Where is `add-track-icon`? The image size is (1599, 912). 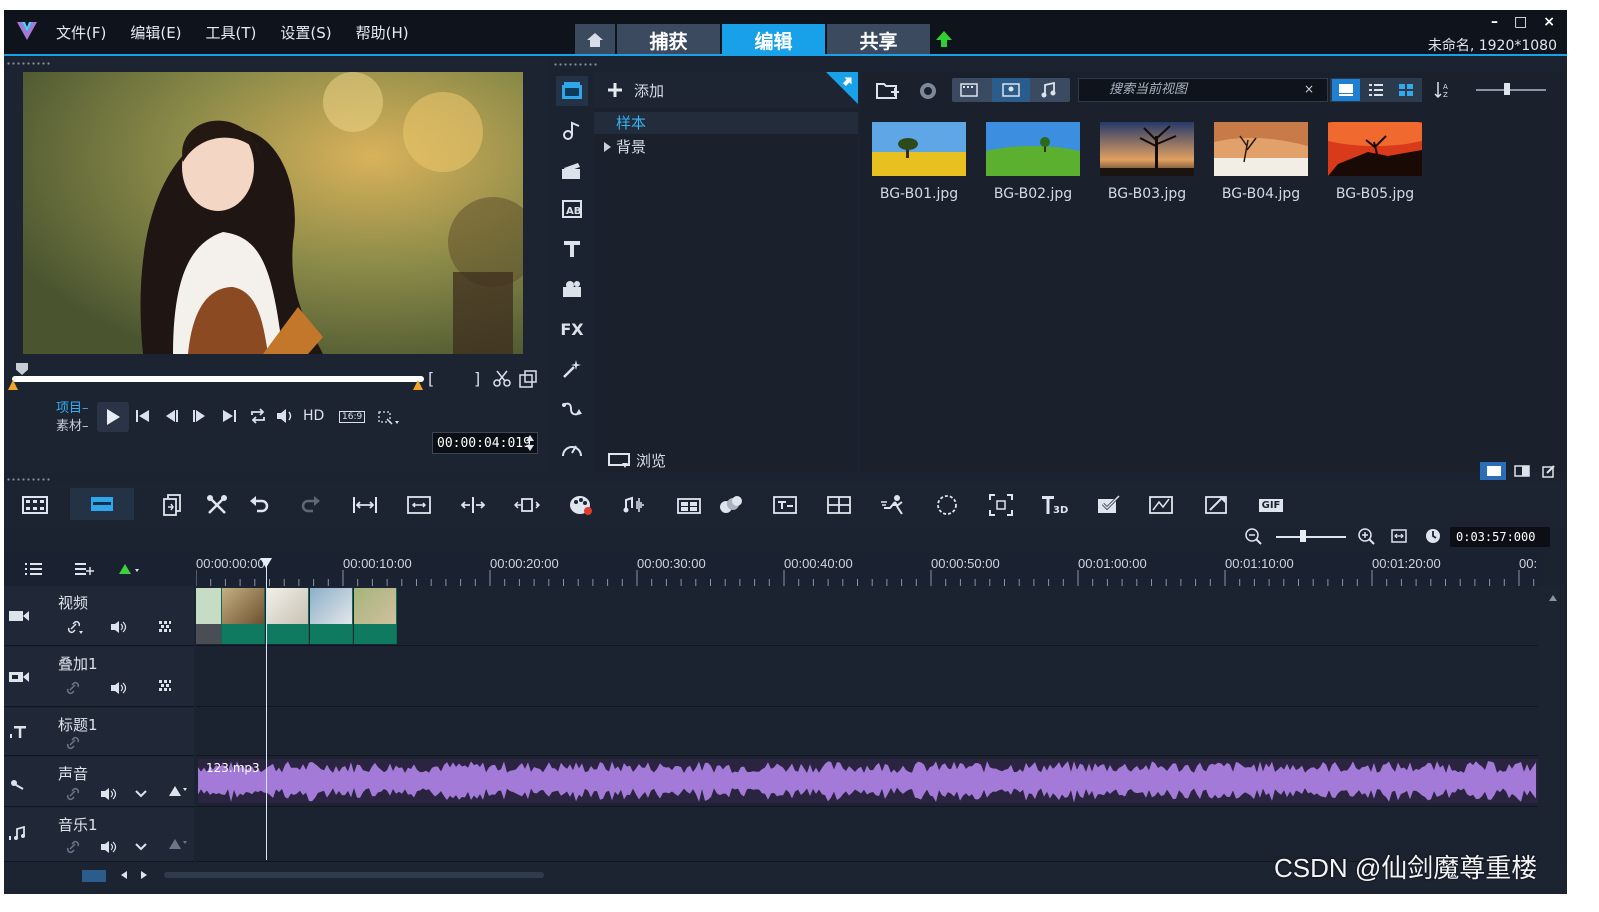 add-track-icon is located at coordinates (84, 569).